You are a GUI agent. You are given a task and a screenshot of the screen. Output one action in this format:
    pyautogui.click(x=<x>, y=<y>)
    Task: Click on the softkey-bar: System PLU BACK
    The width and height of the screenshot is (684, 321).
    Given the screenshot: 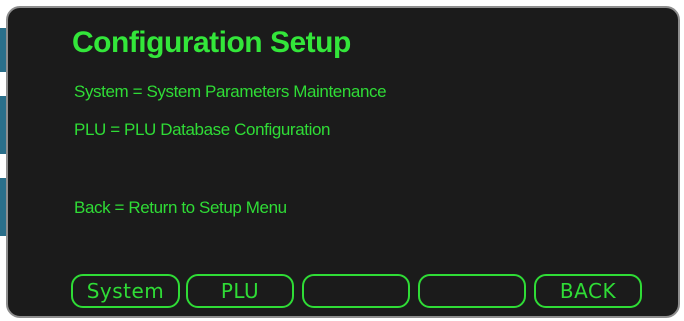 What is the action you would take?
    pyautogui.click(x=361, y=291)
    